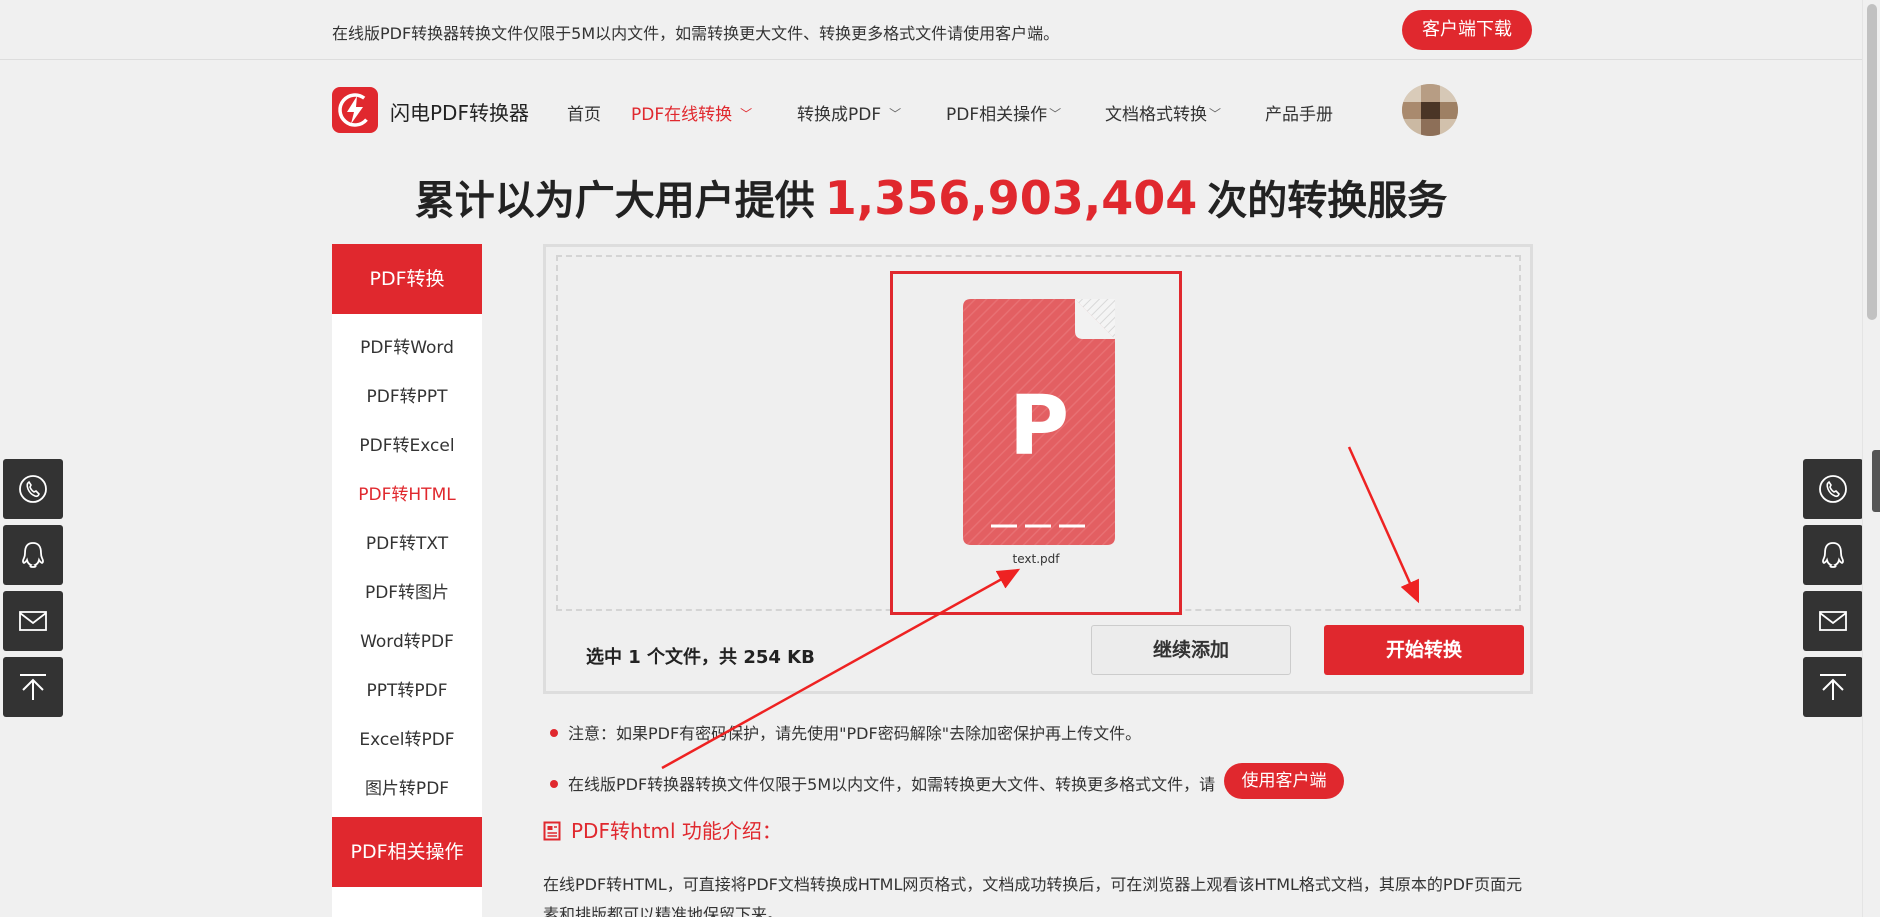 The width and height of the screenshot is (1880, 917). Describe the element at coordinates (839, 115) in the screenshot. I see `nav-to-pdf-label: 转换成PDF` at that location.